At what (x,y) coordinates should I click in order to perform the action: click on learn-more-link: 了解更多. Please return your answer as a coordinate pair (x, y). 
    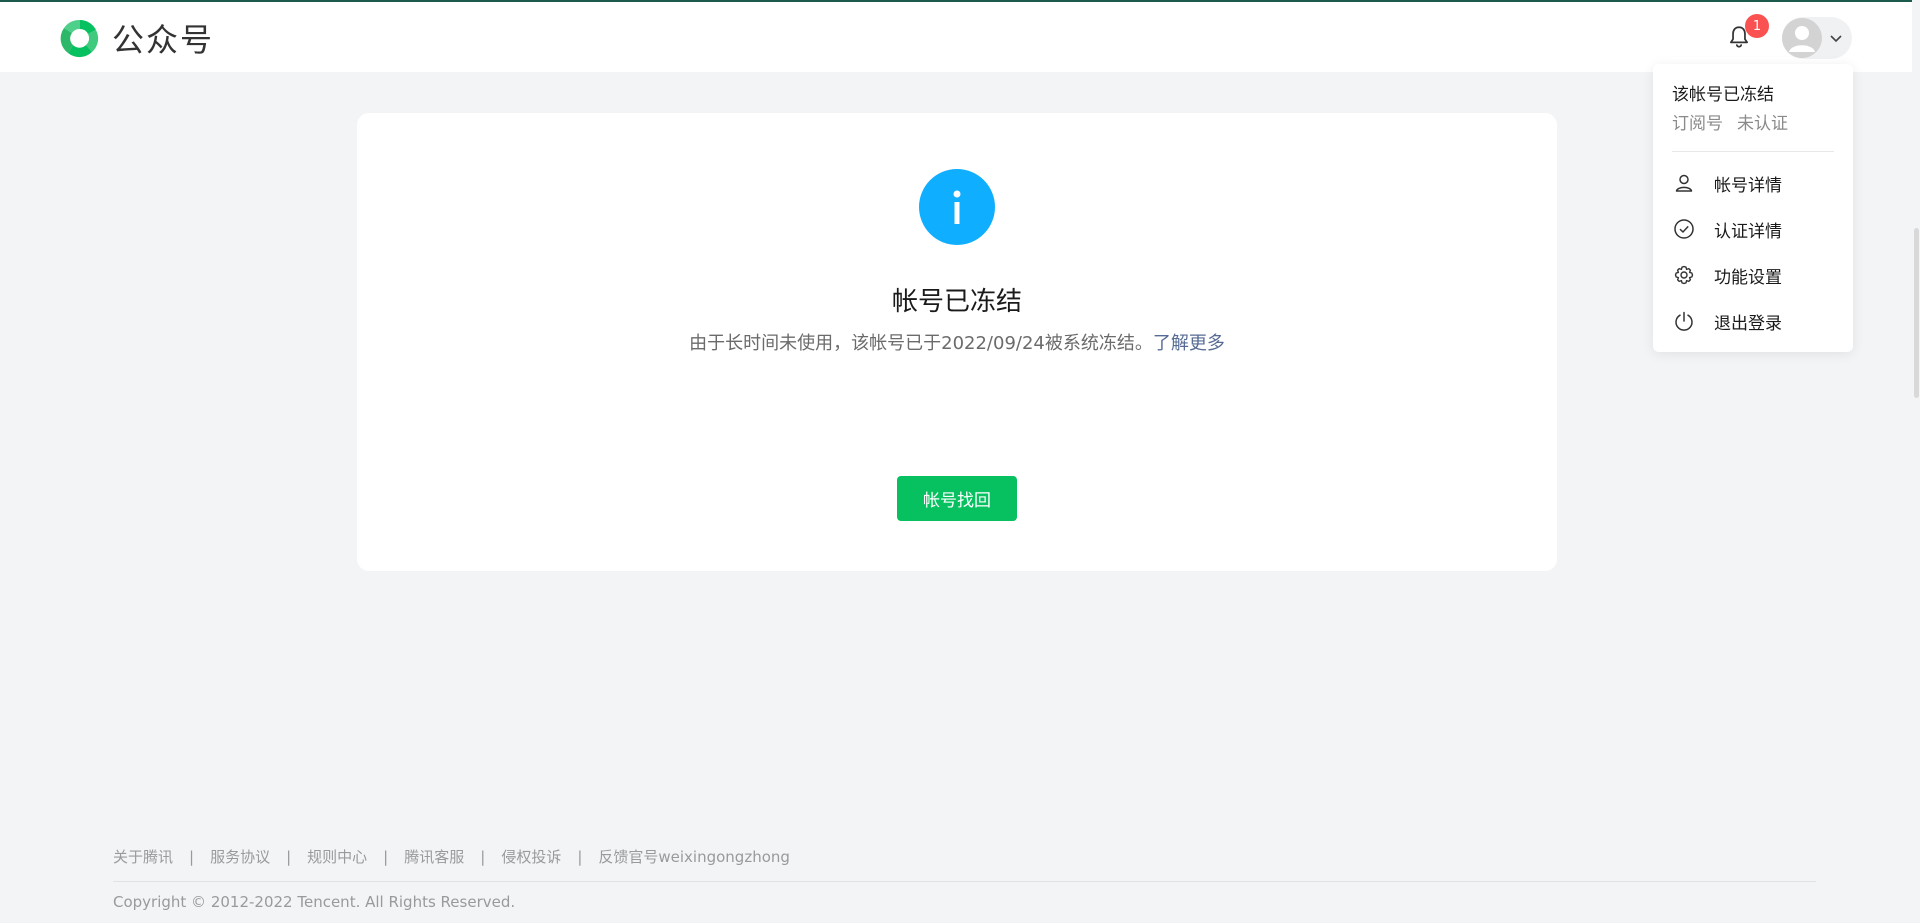
    Looking at the image, I should click on (1189, 343).